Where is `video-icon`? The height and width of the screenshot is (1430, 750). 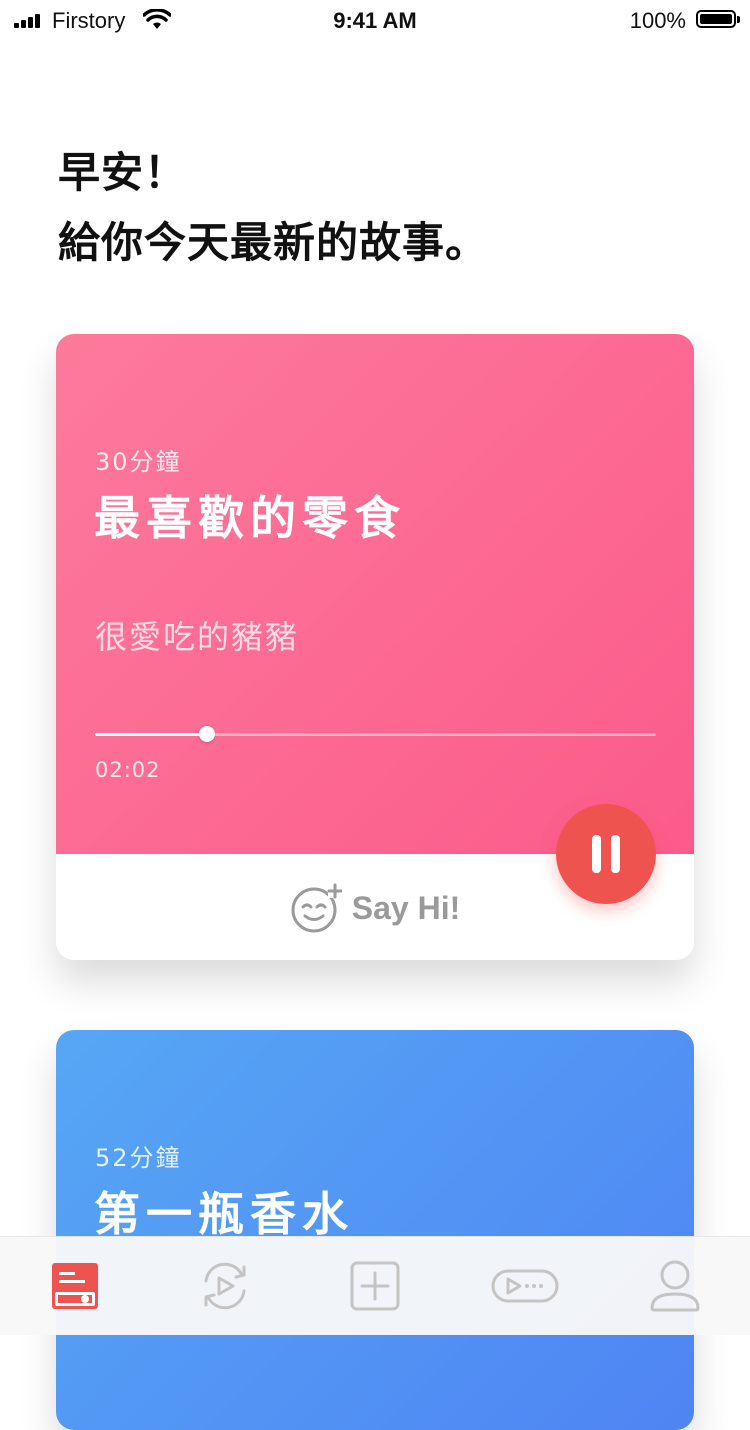 video-icon is located at coordinates (525, 1286).